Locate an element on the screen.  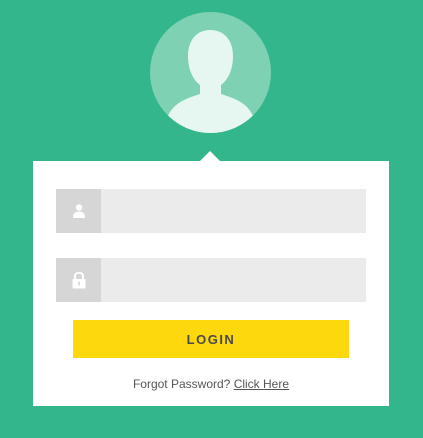
password-input is located at coordinates (233, 280).